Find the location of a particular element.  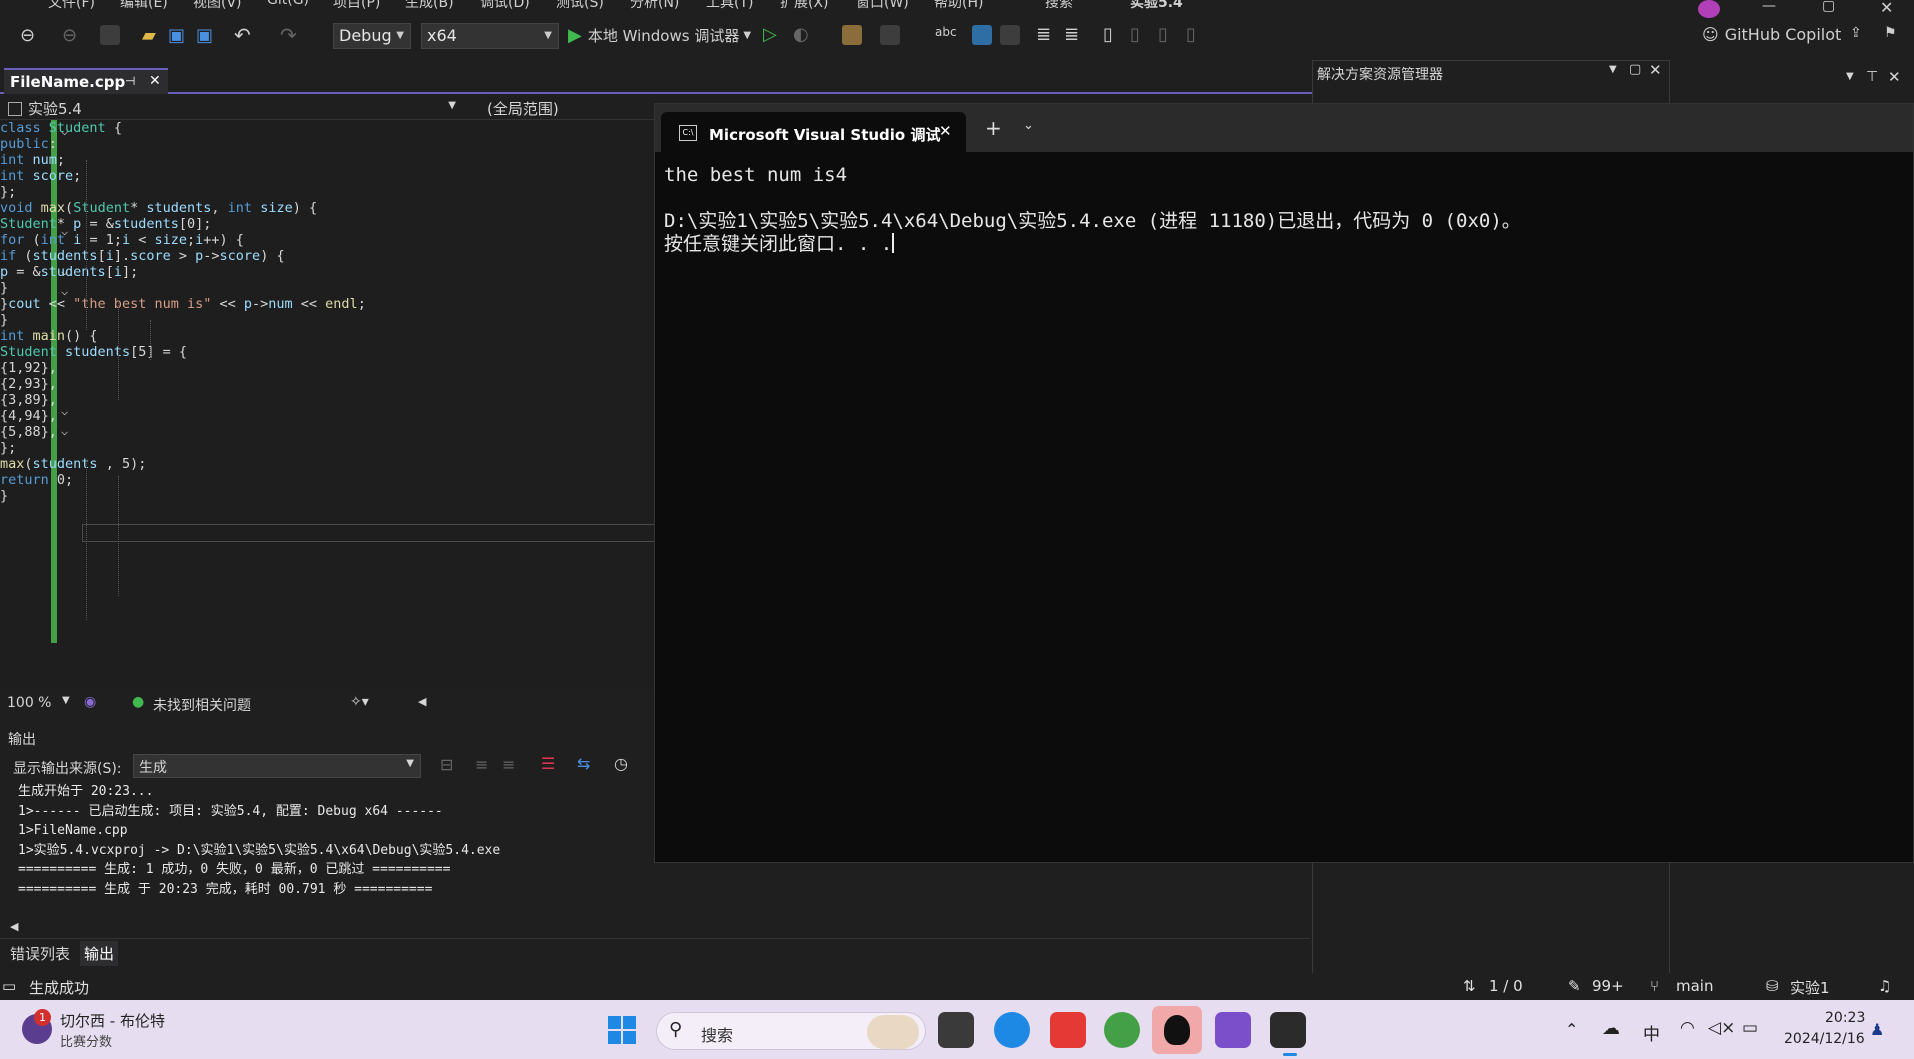

media-title: 切尔西 - 布伦特 is located at coordinates (112, 1020).